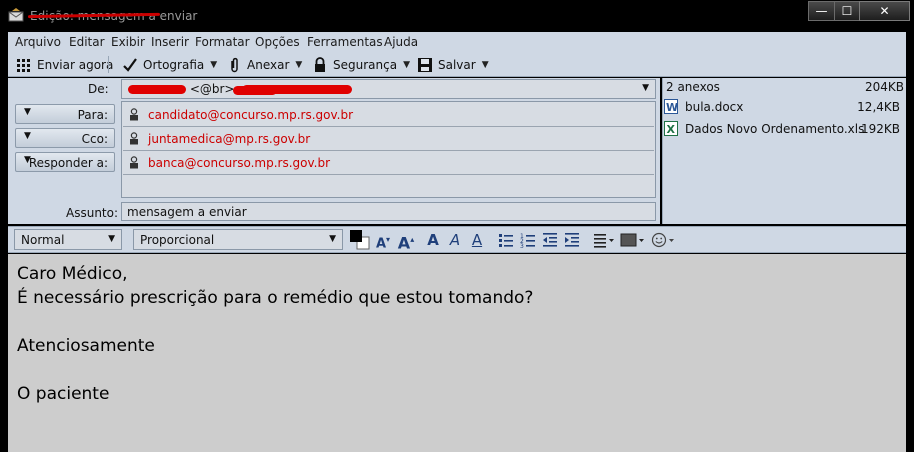 The width and height of the screenshot is (914, 452). I want to click on toolbar-separator, so click(108, 64).